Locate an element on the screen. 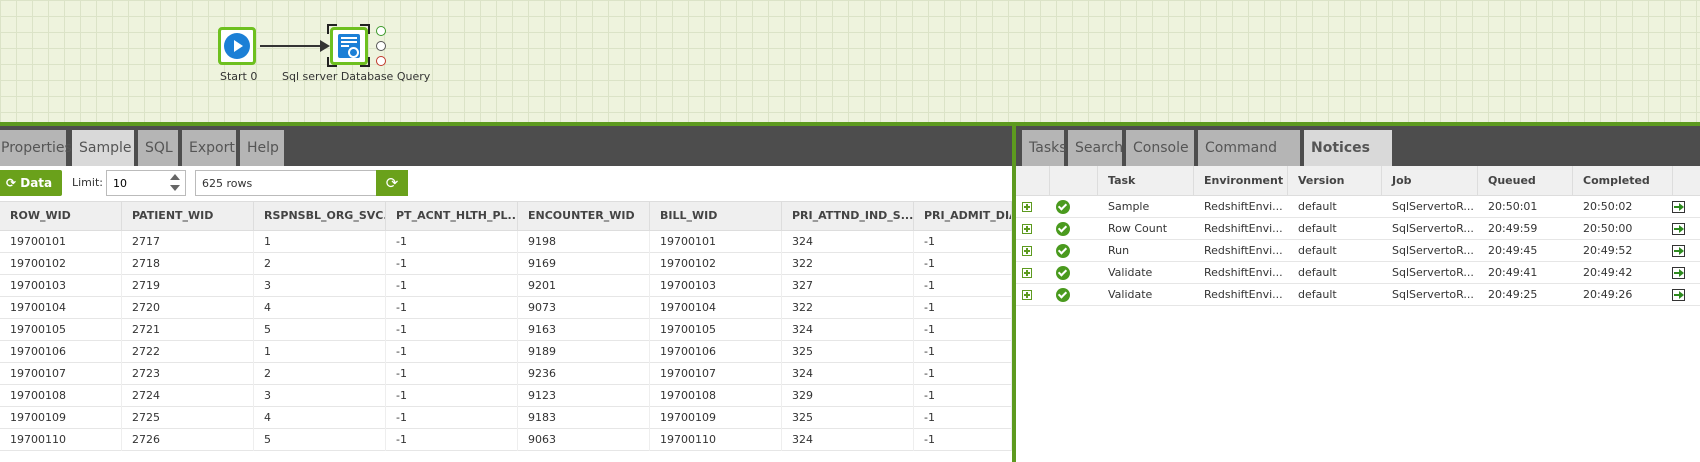 The width and height of the screenshot is (1700, 462). table-row: 19700106 2722 1 -1 9189 19700106 325 -1 is located at coordinates (506, 352).